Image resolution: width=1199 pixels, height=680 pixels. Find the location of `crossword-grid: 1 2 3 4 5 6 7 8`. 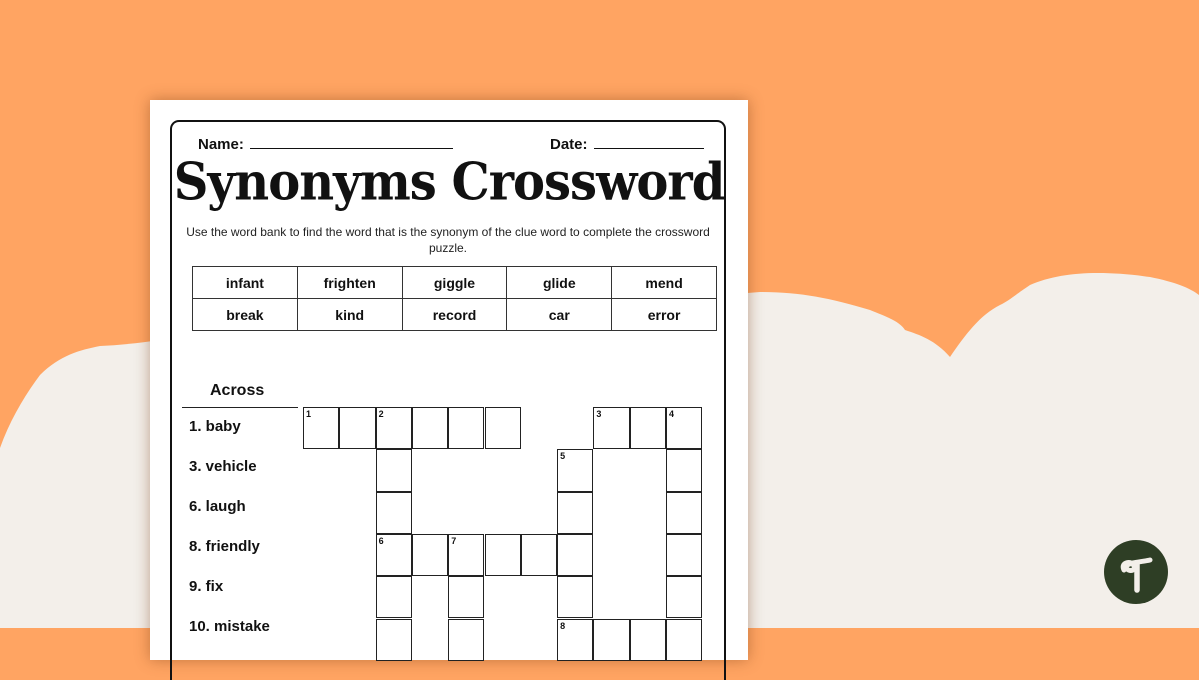

crossword-grid: 1 2 3 4 5 6 7 8 is located at coordinates (513, 537).